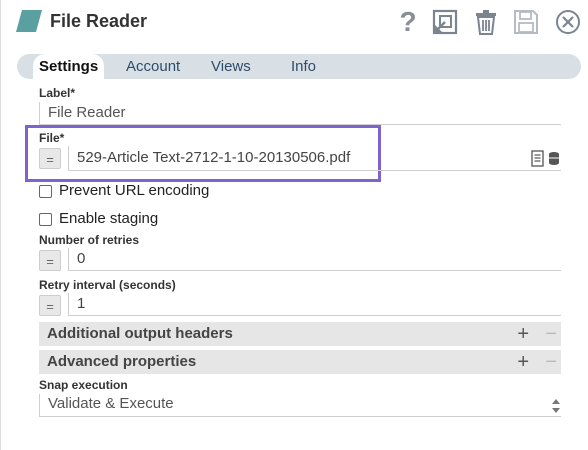 This screenshot has width=588, height=450. I want to click on dialog-title: File Reader, so click(99, 21).